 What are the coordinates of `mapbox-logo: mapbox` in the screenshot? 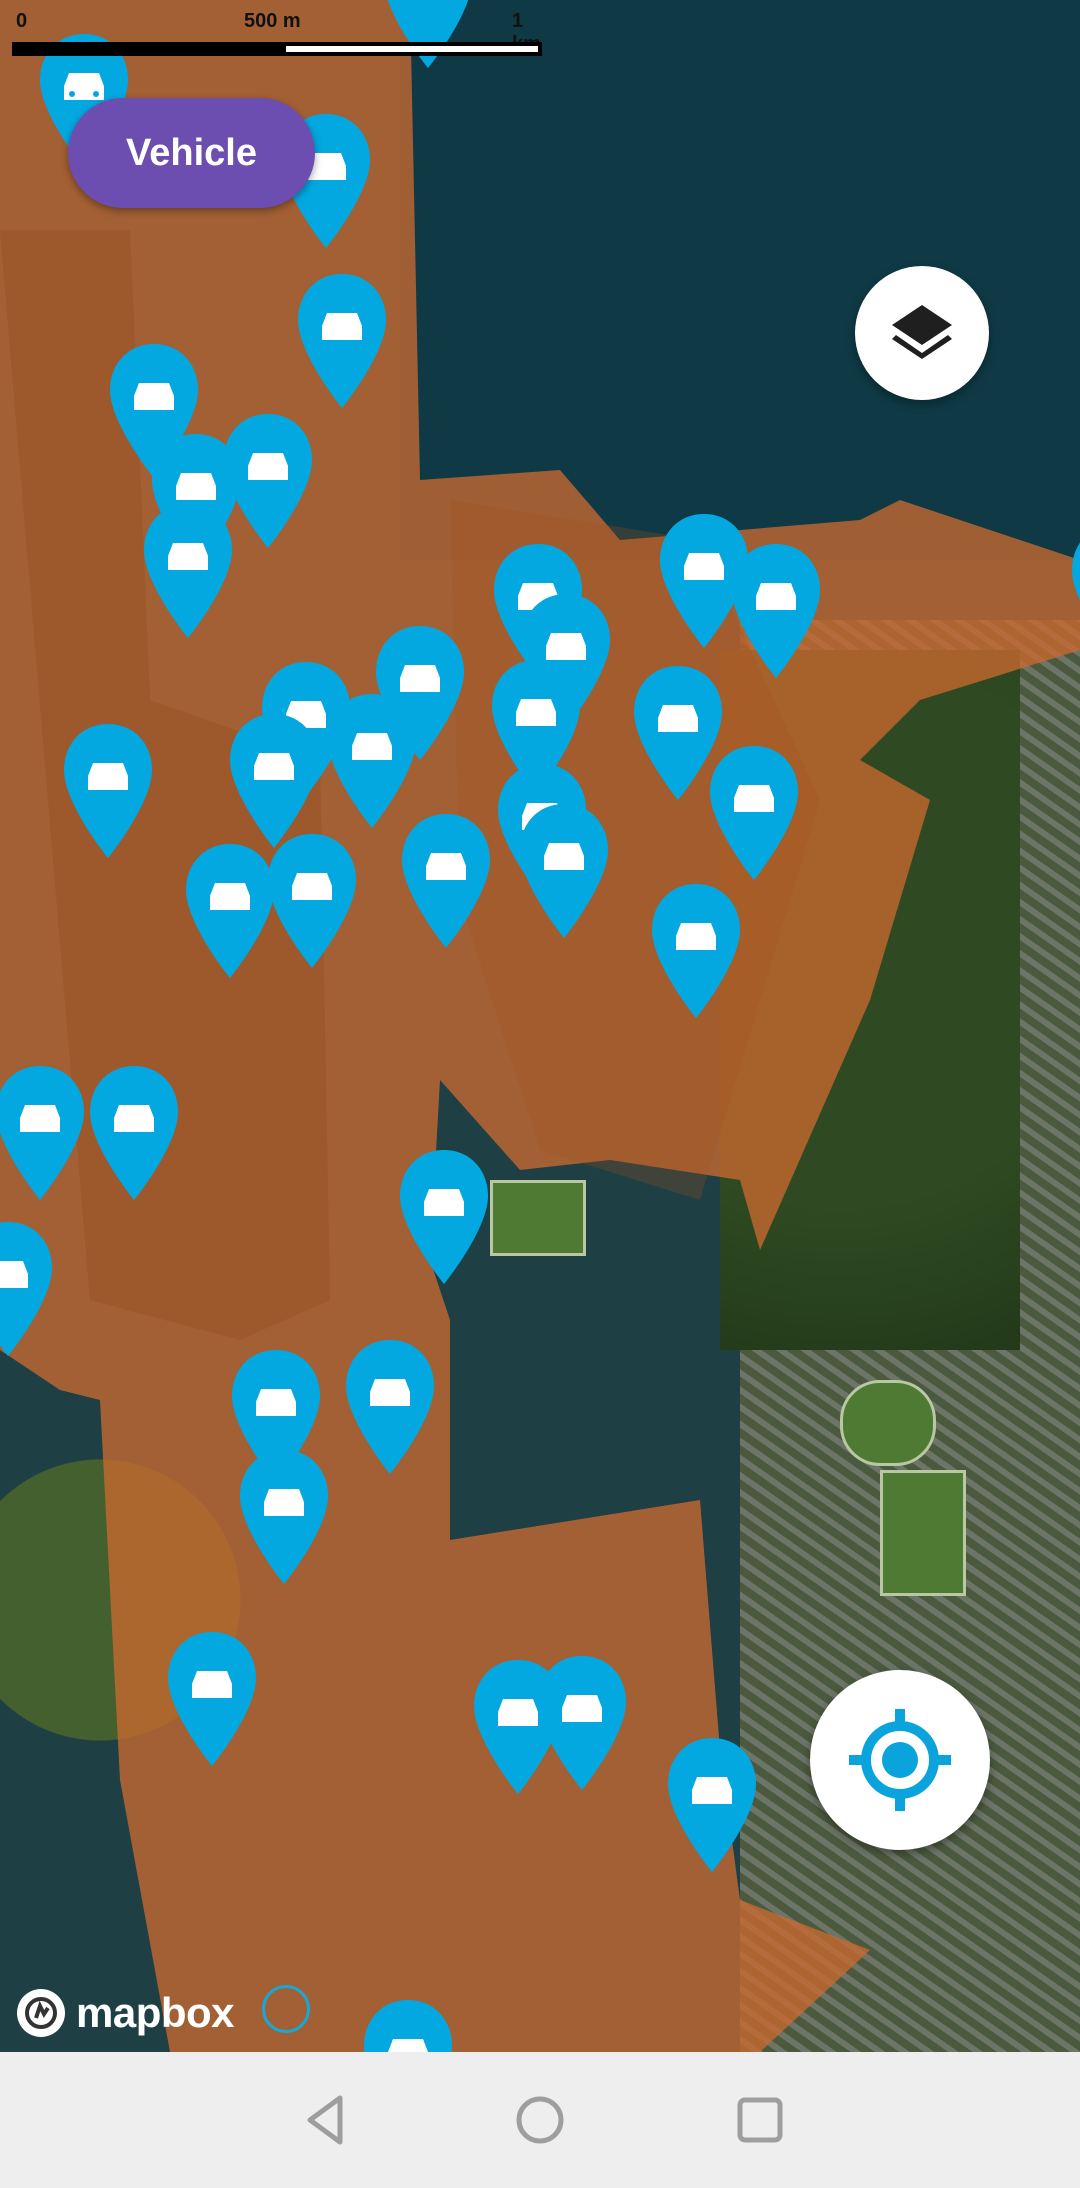 It's located at (124, 2013).